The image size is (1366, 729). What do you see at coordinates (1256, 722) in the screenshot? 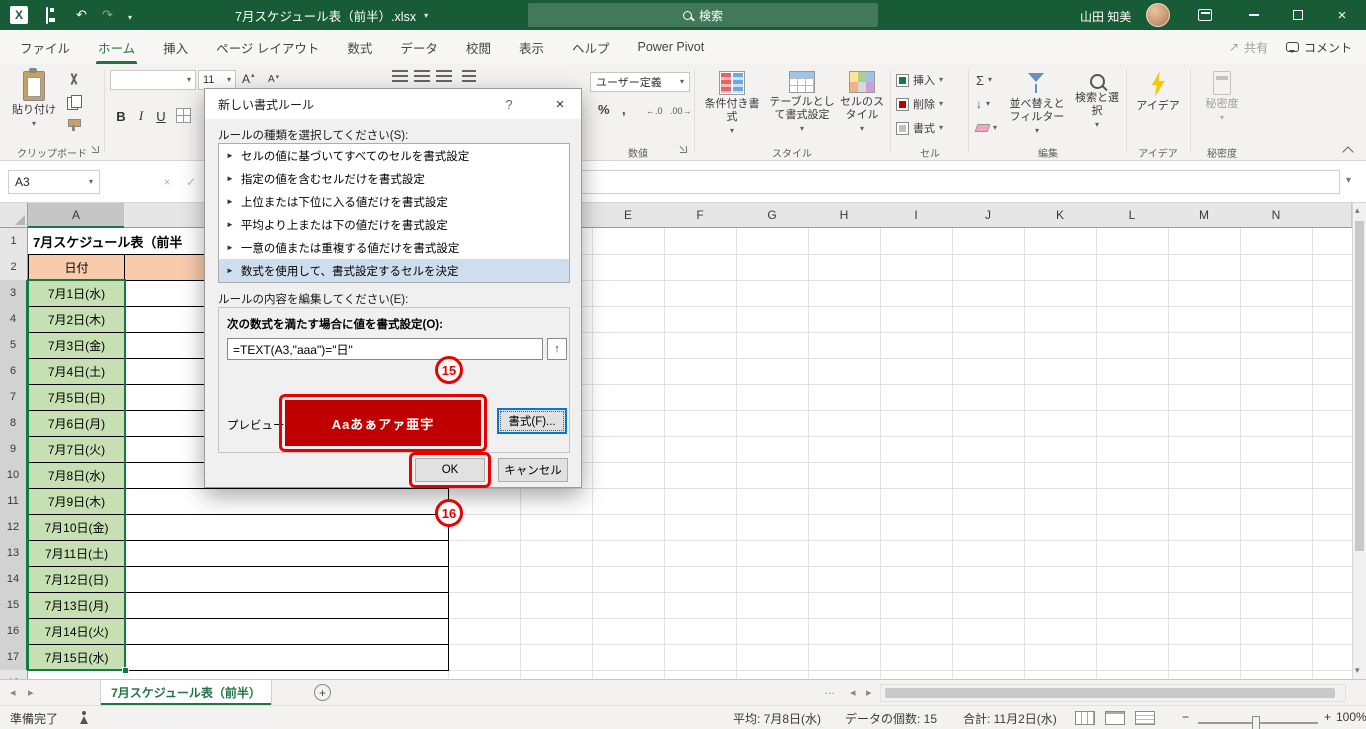
I see `zoom-slider-handle` at bounding box center [1256, 722].